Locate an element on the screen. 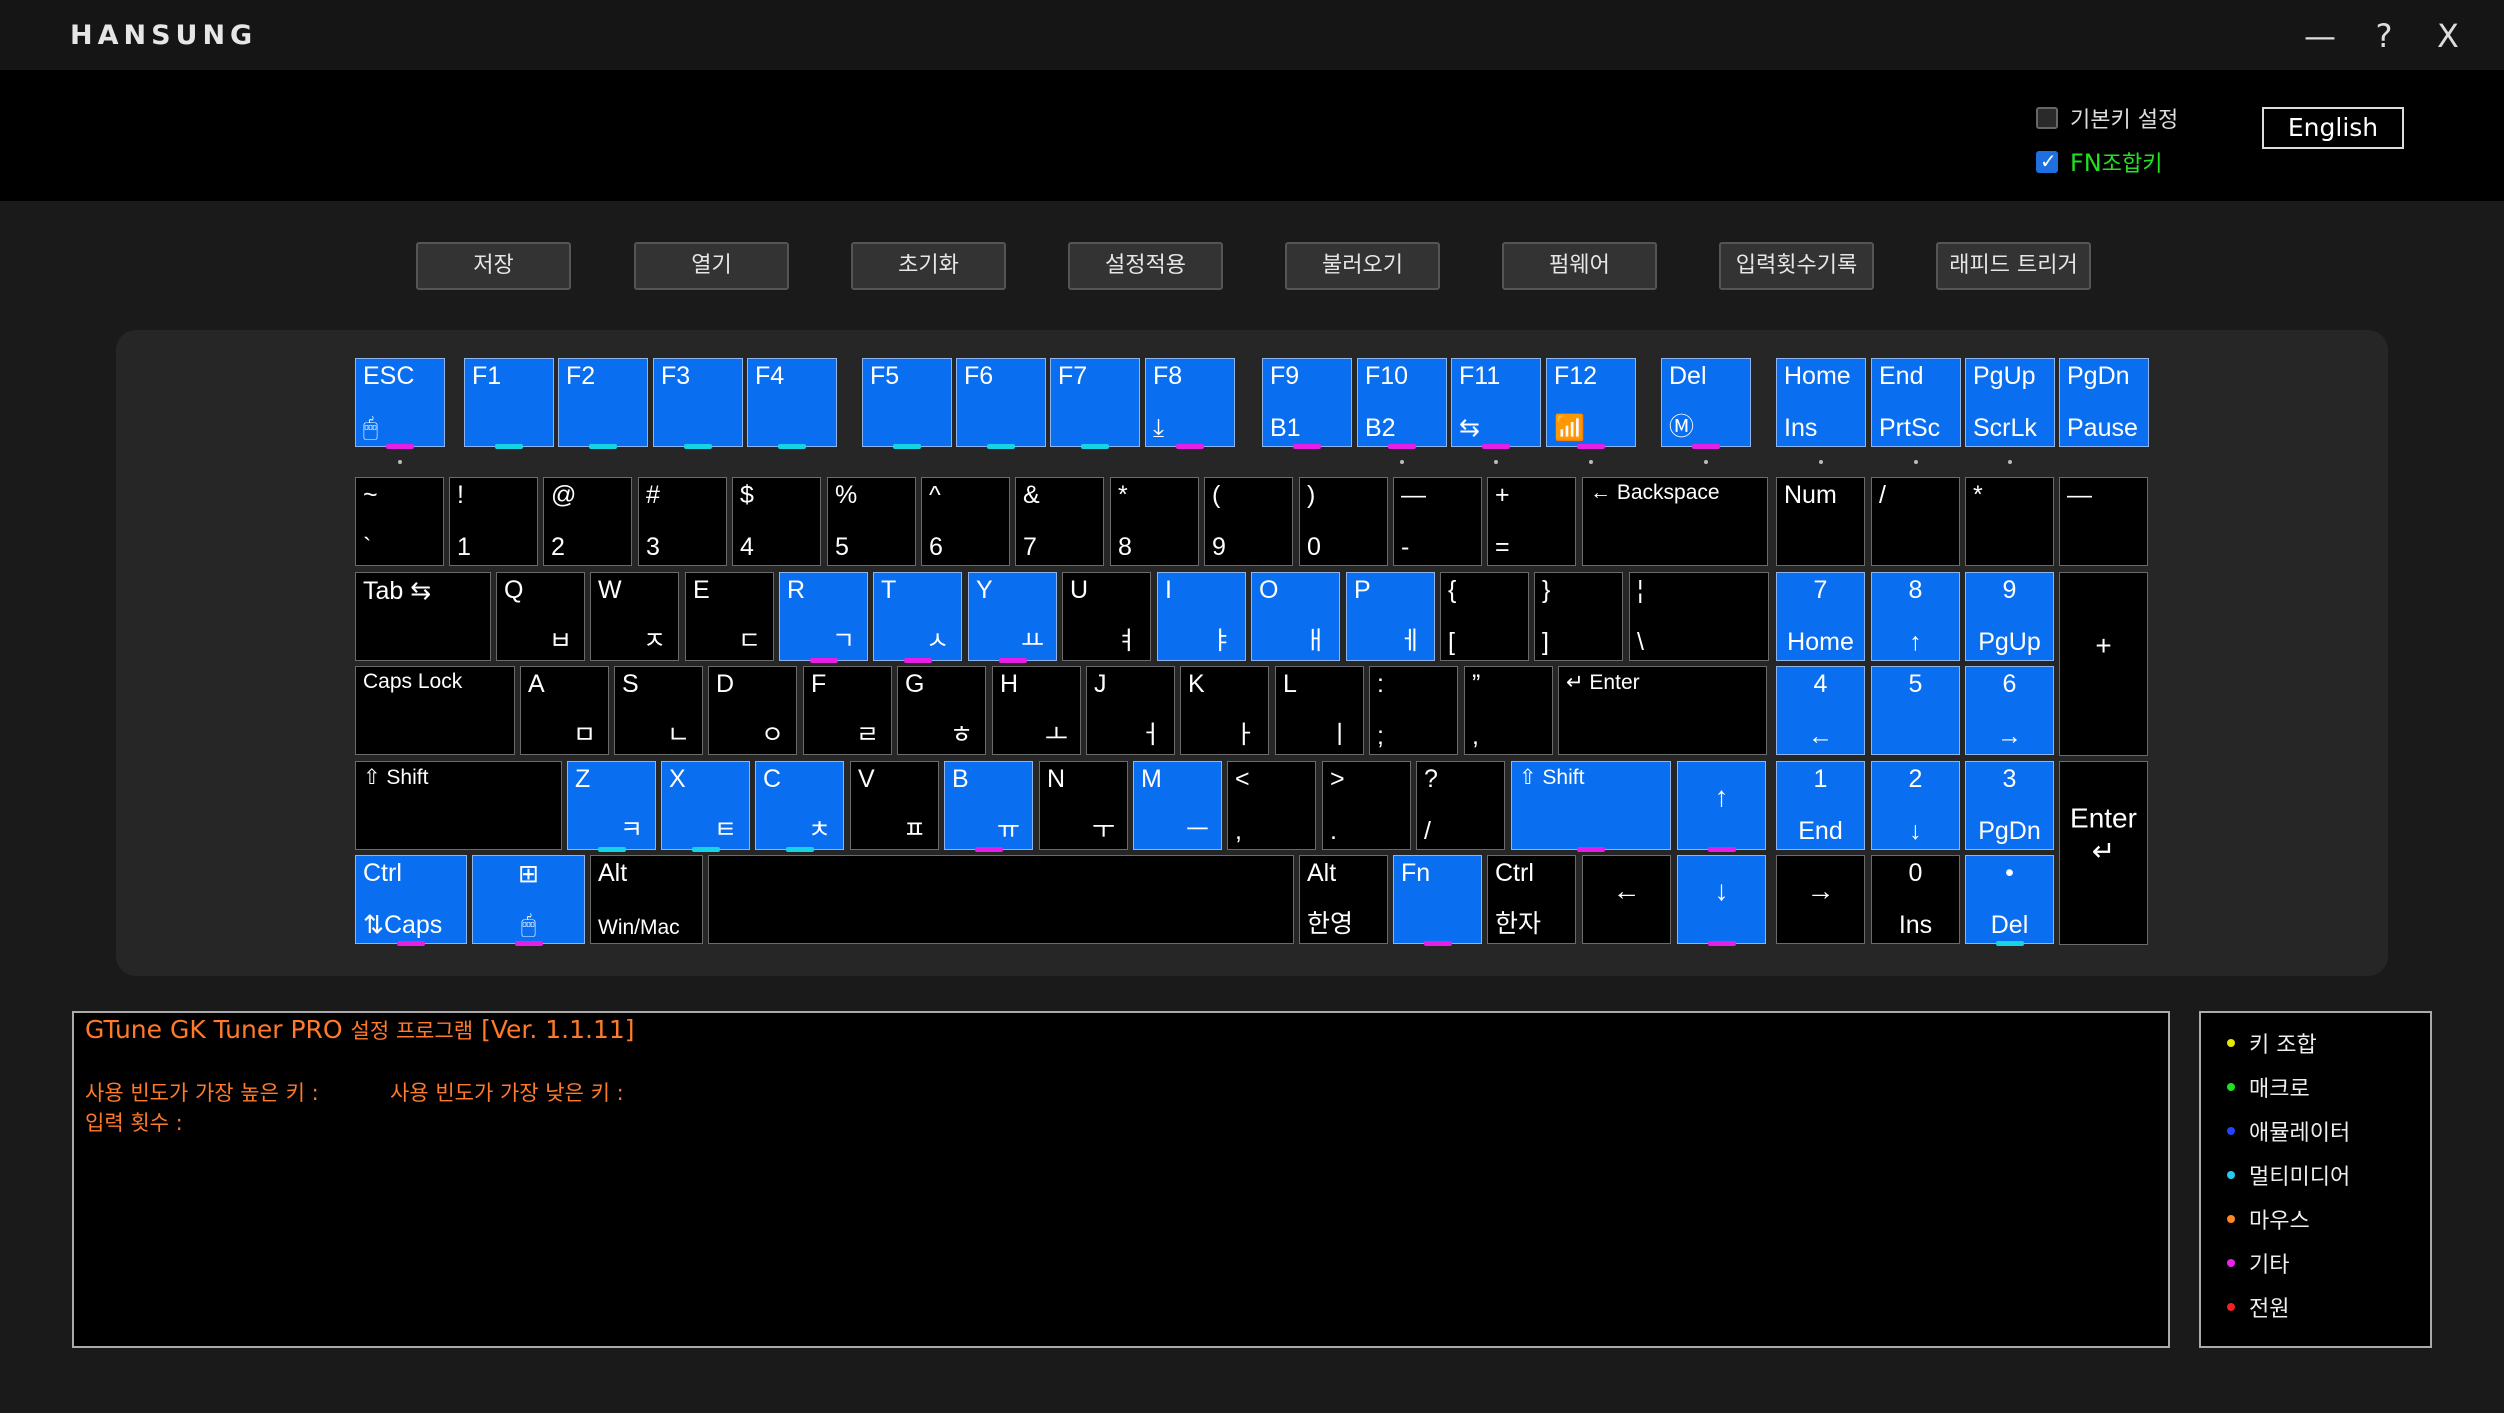 This screenshot has width=2504, height=1413. row-caps-key: Sㄴ is located at coordinates (658, 710).